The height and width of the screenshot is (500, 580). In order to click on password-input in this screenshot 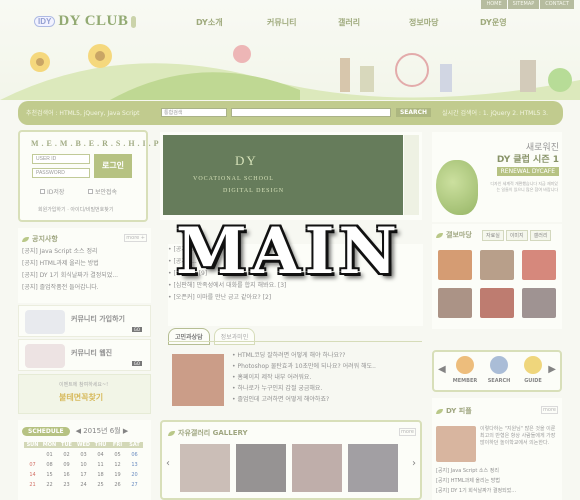, I will do `click(61, 173)`.